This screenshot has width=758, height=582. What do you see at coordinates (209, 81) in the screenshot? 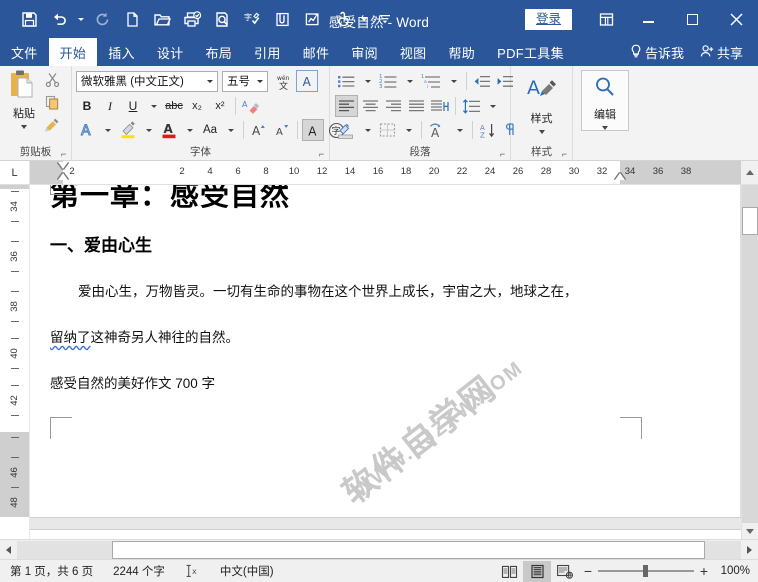
I see `font-name-dropdown-icon` at bounding box center [209, 81].